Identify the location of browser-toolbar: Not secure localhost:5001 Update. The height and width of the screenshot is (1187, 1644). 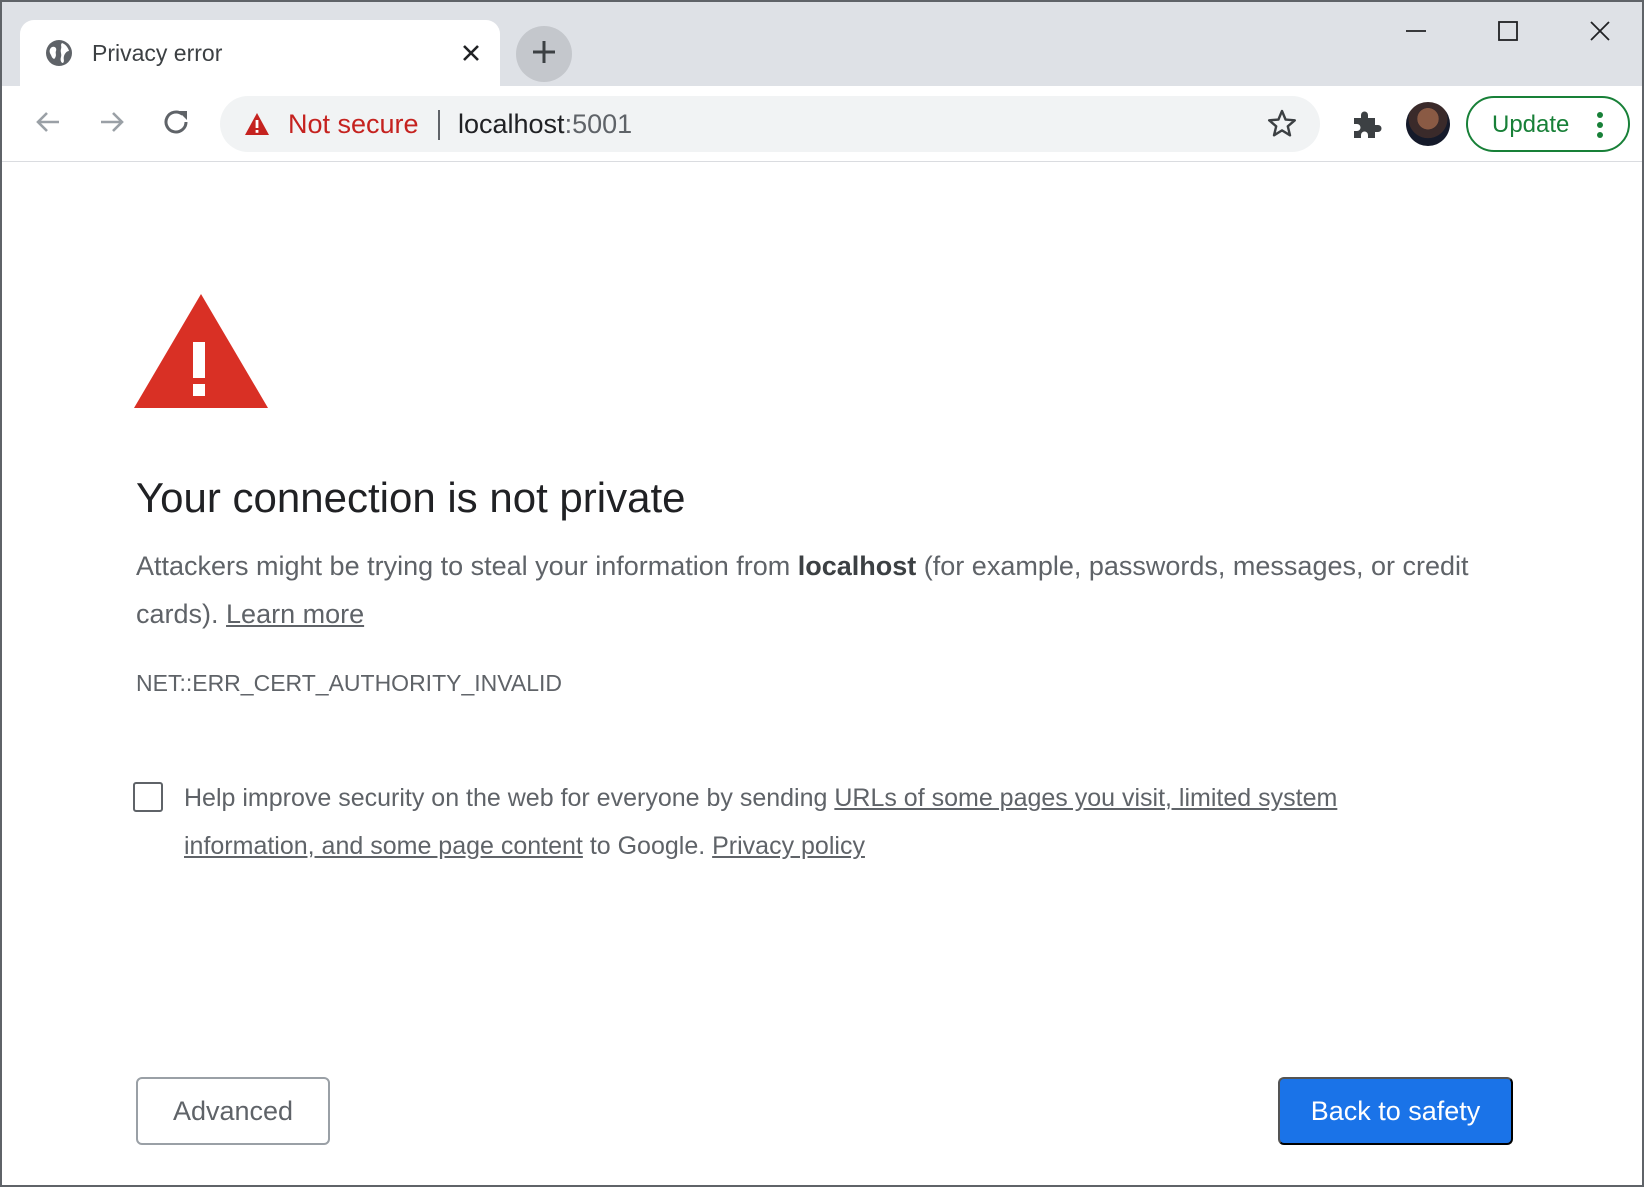
(822, 124).